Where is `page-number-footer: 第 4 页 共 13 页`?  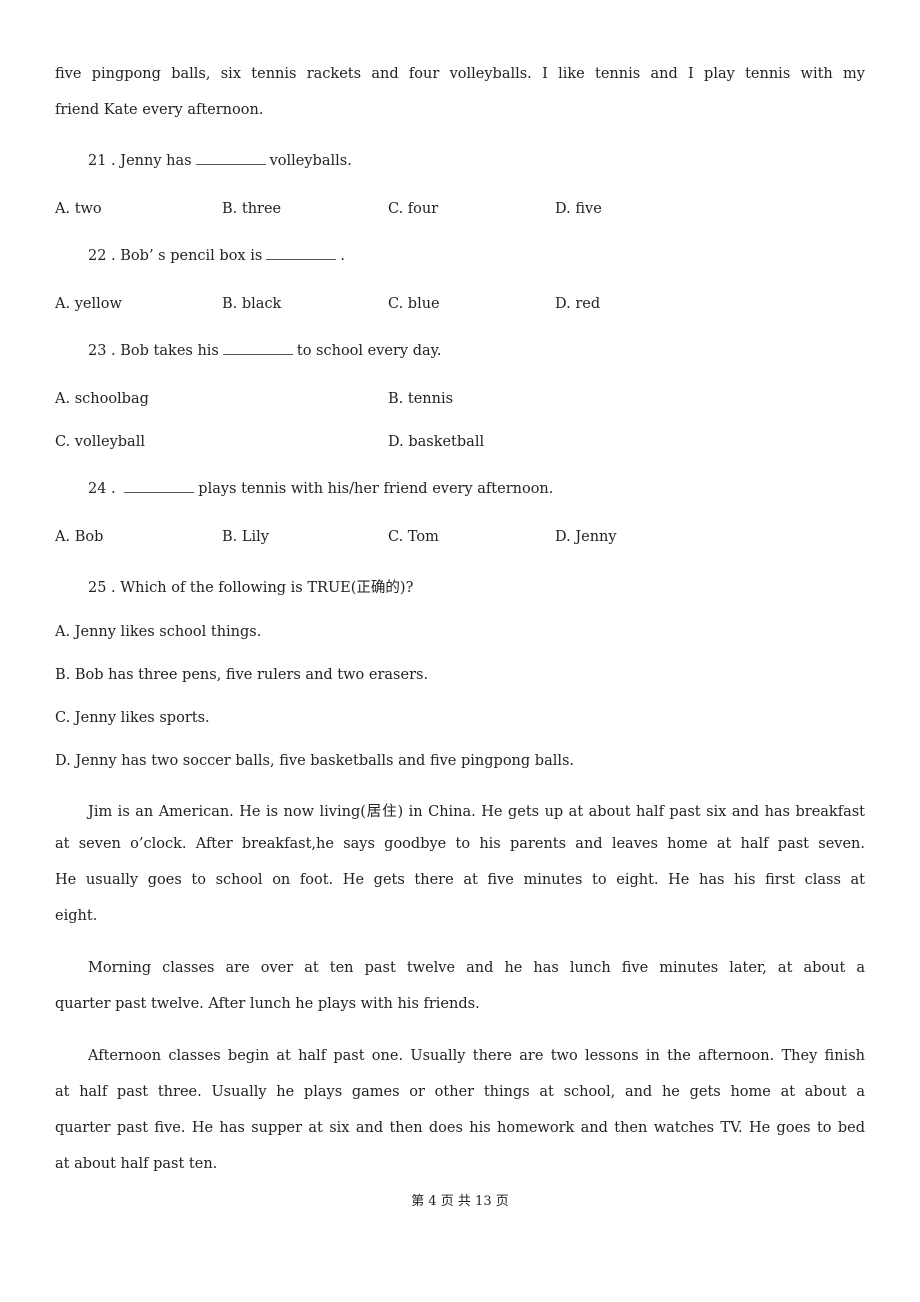 page-number-footer: 第 4 页 共 13 页 is located at coordinates (460, 1201).